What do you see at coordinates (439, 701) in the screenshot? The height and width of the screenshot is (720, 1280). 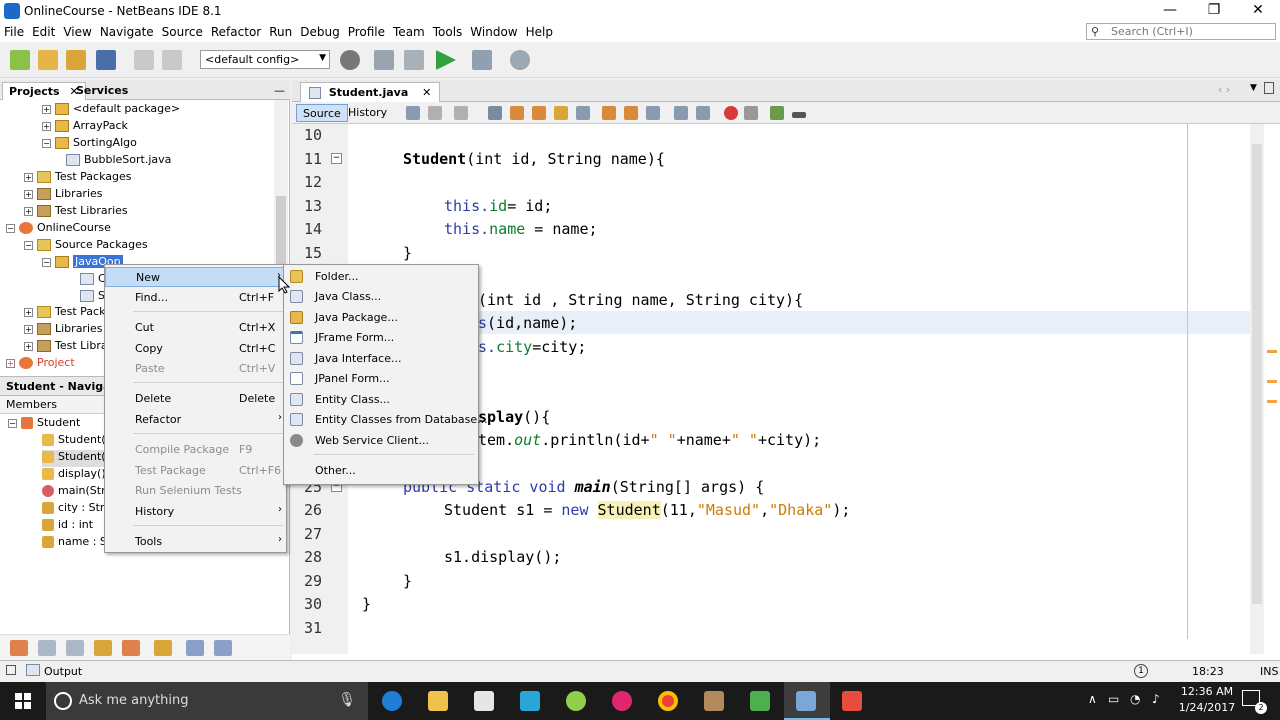 I see `file-explorer-app` at bounding box center [439, 701].